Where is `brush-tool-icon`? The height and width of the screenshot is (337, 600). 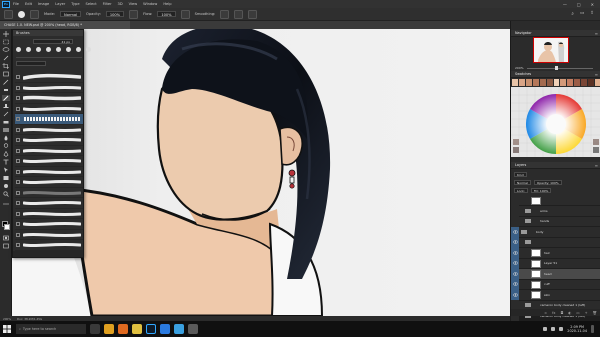
brush-tool-icon is located at coordinates (6, 98).